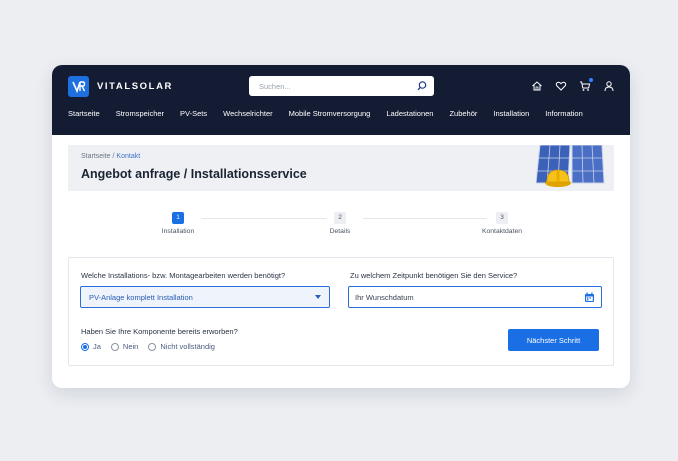 The width and height of the screenshot is (678, 461). What do you see at coordinates (502, 231) in the screenshot?
I see `step-label: Kontaktdaten` at bounding box center [502, 231].